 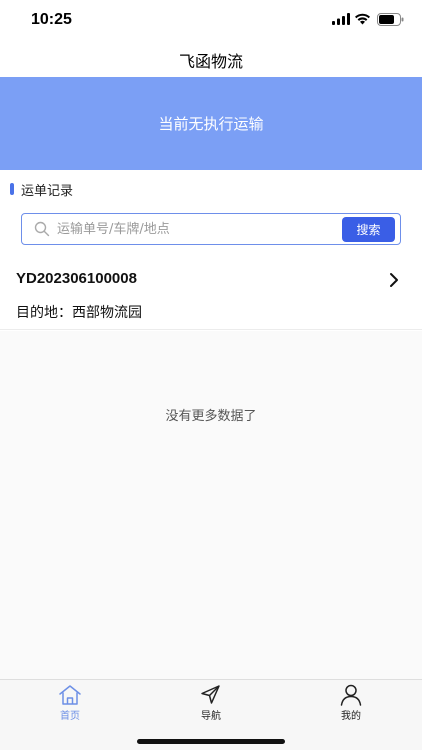 I want to click on user-icon, so click(x=351, y=695).